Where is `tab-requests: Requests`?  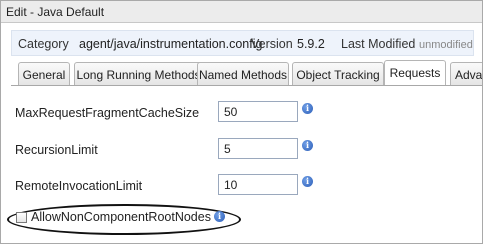
tab-requests: Requests is located at coordinates (415, 72).